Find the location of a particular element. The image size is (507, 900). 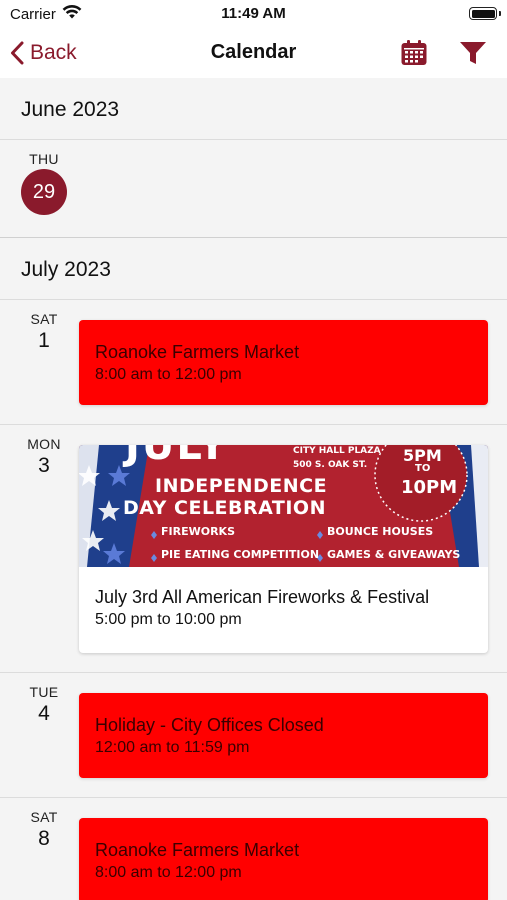

day-label: THU 29 is located at coordinates (44, 183).